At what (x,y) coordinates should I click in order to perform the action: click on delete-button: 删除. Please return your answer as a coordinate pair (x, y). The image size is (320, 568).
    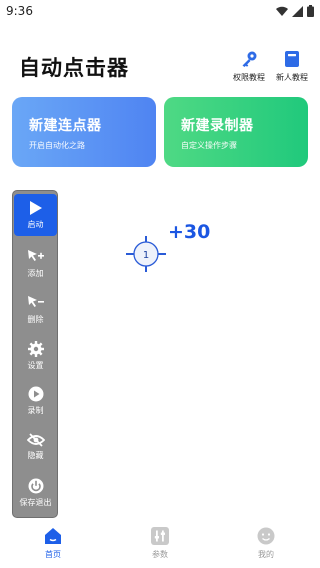
    Looking at the image, I should click on (35, 310).